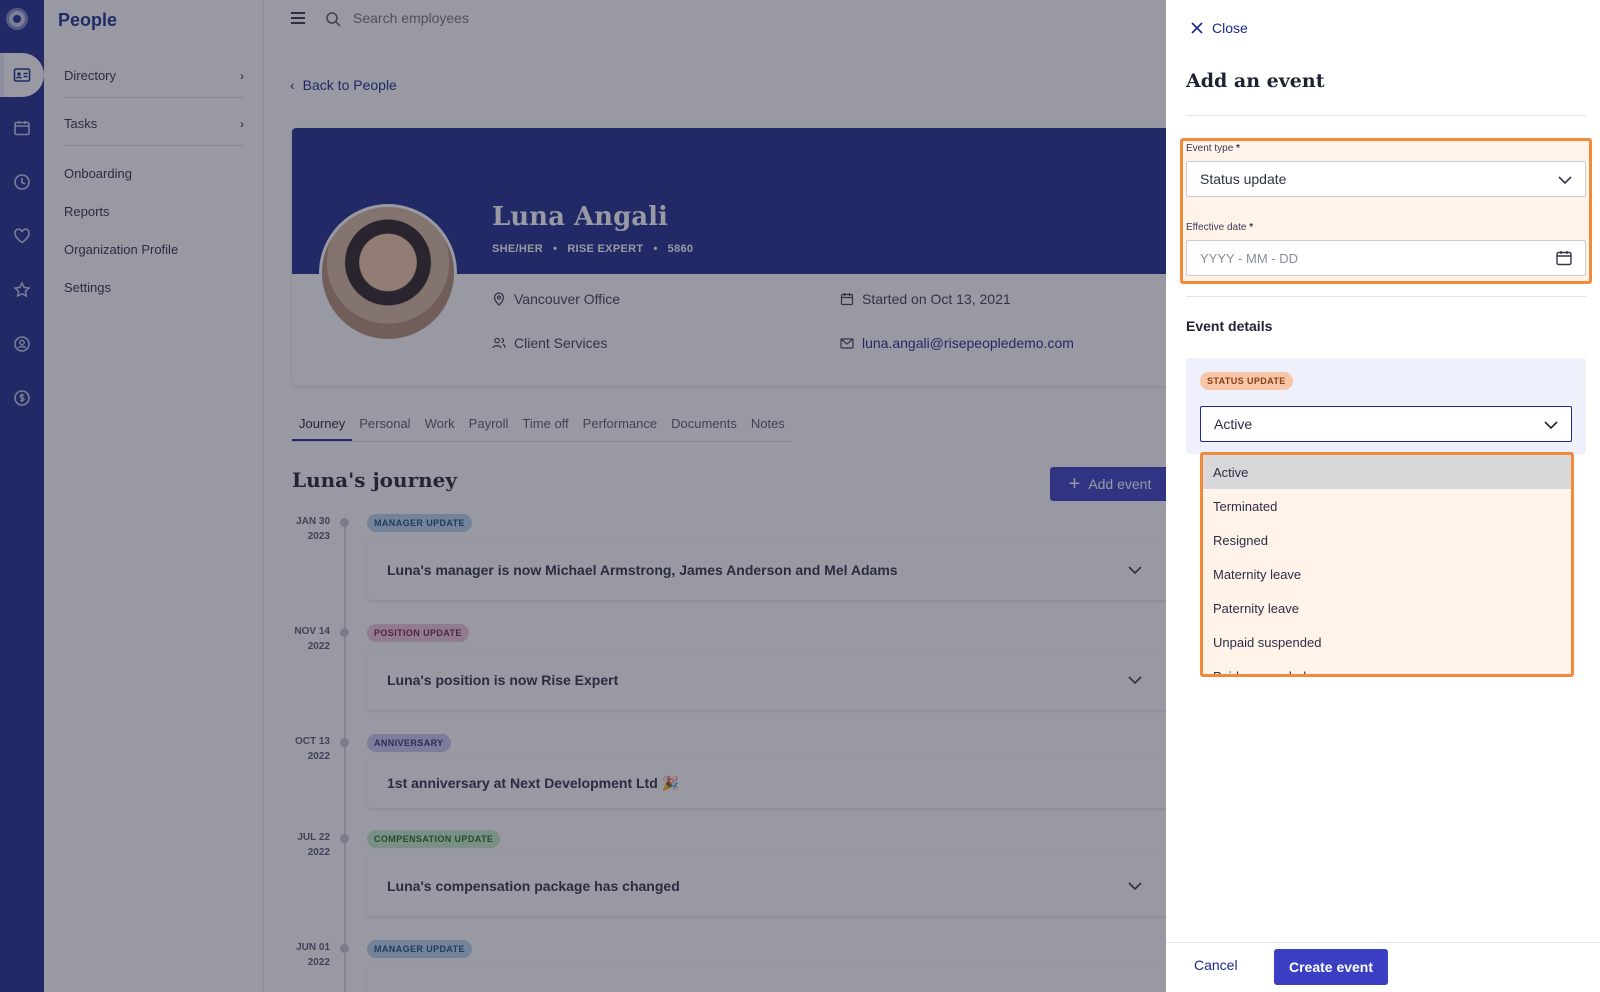 The image size is (1600, 992). What do you see at coordinates (1233, 424) in the screenshot?
I see `status-select-value: Active` at bounding box center [1233, 424].